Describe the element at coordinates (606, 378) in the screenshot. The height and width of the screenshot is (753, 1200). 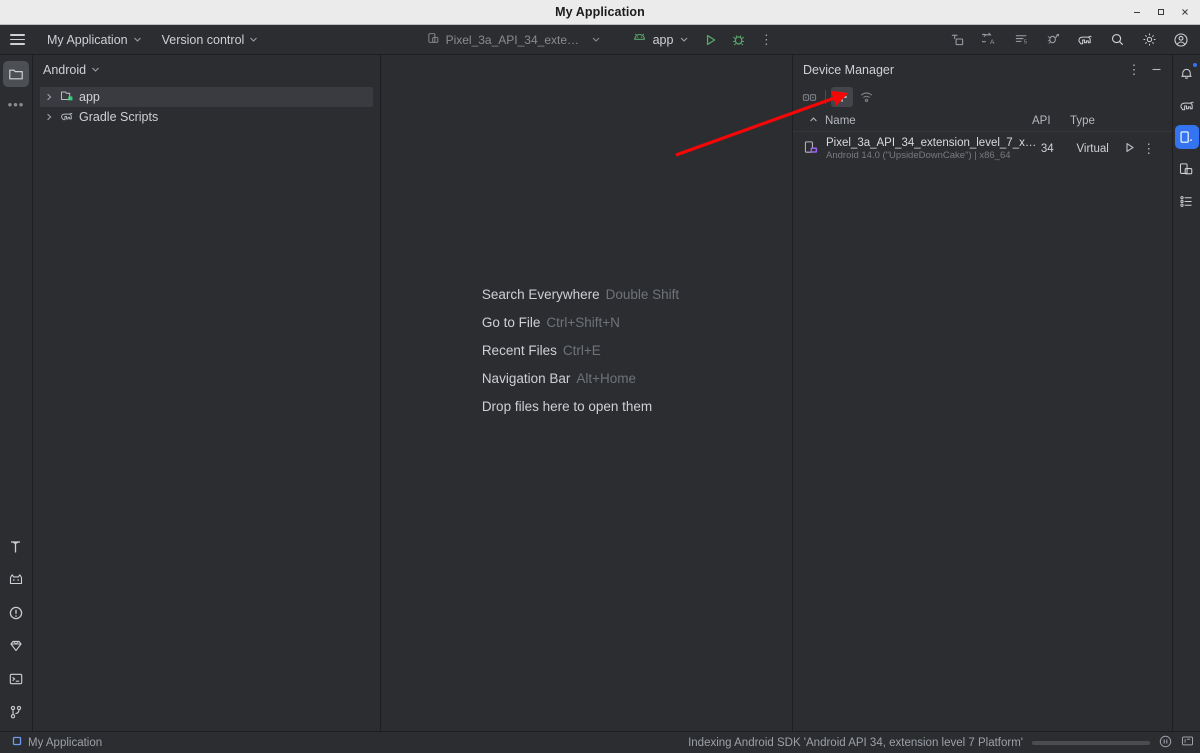
I see `hint-shortcut: Alt+Home` at that location.